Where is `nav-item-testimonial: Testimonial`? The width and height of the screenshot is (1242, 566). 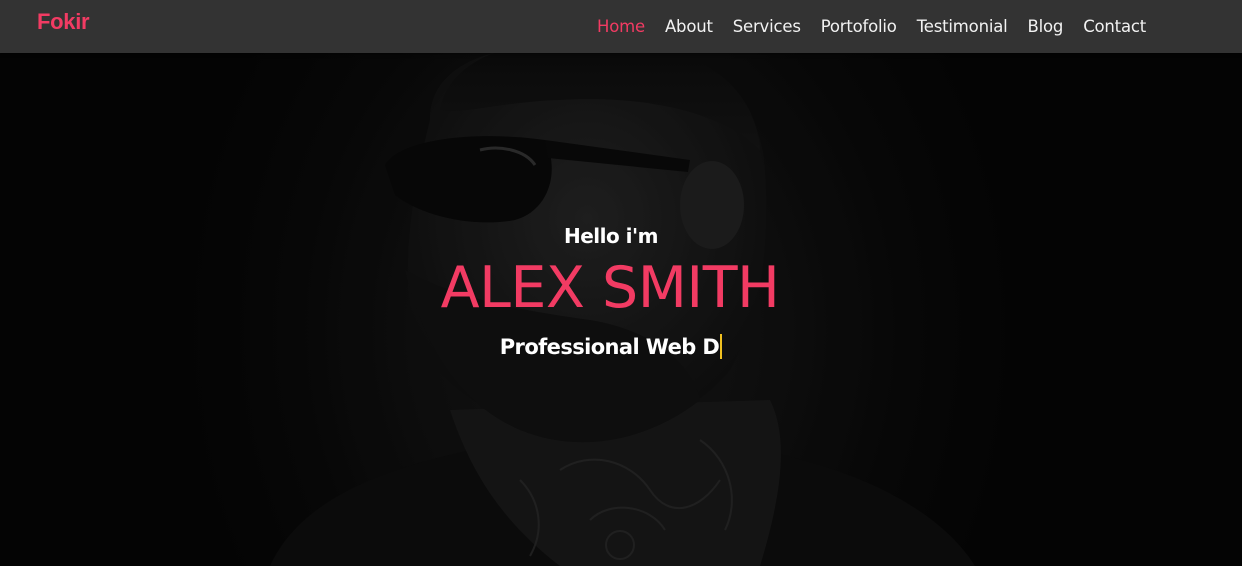 nav-item-testimonial: Testimonial is located at coordinates (962, 26).